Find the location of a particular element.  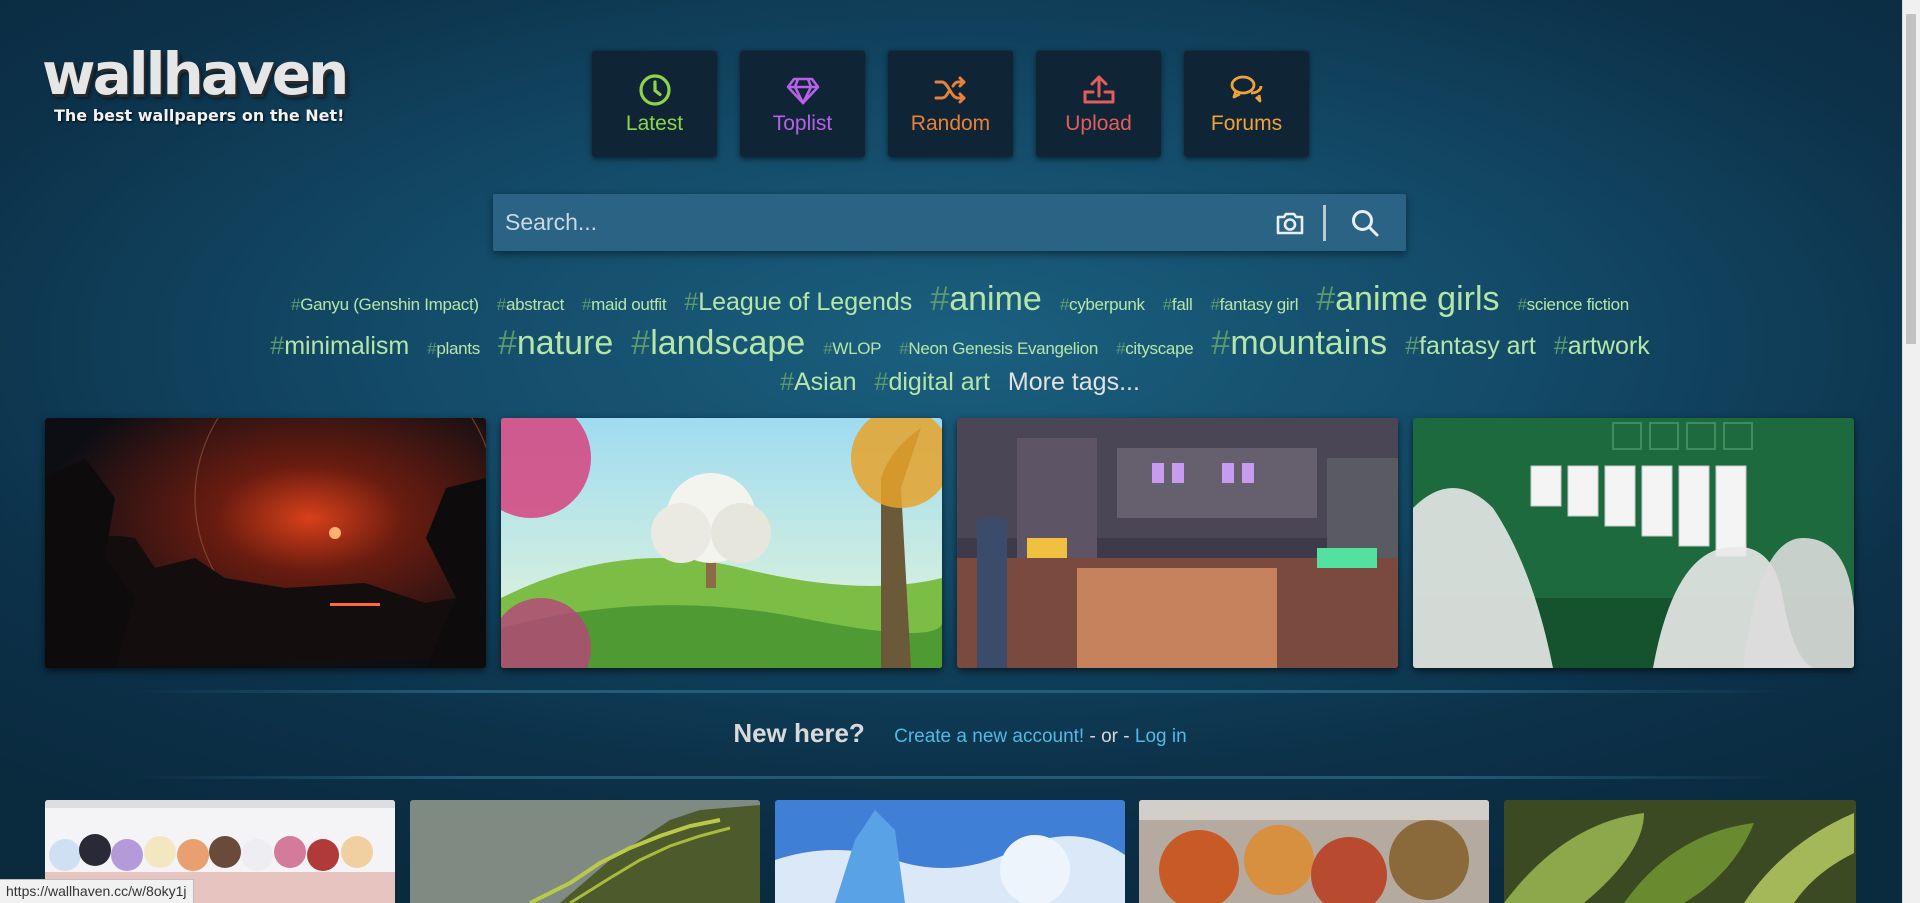

tag-link: #fantasy art is located at coordinates (1470, 346).